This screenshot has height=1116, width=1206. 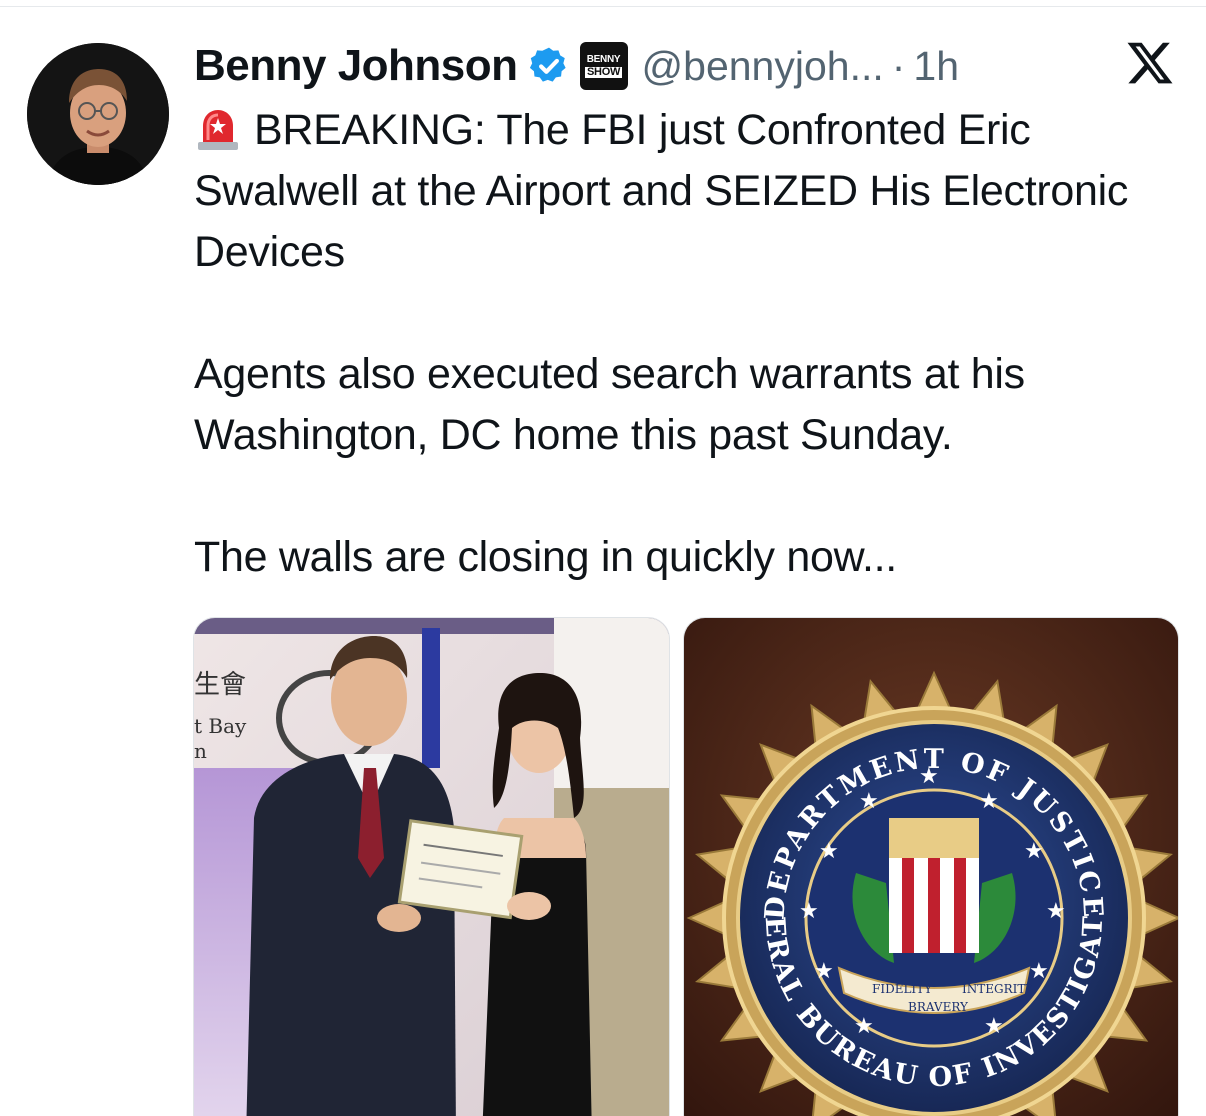 I want to click on affiliation-badge: BENNY SHOW, so click(x=603, y=66).